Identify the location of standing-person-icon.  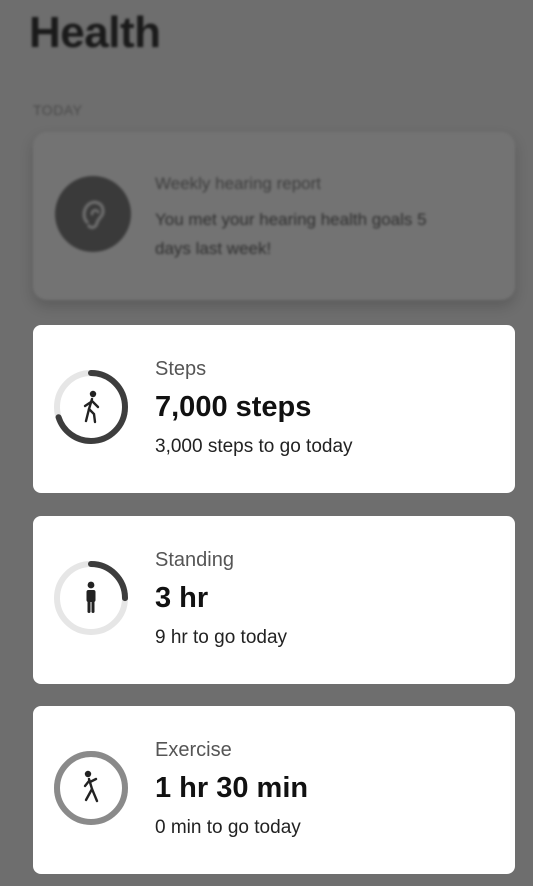
(91, 597).